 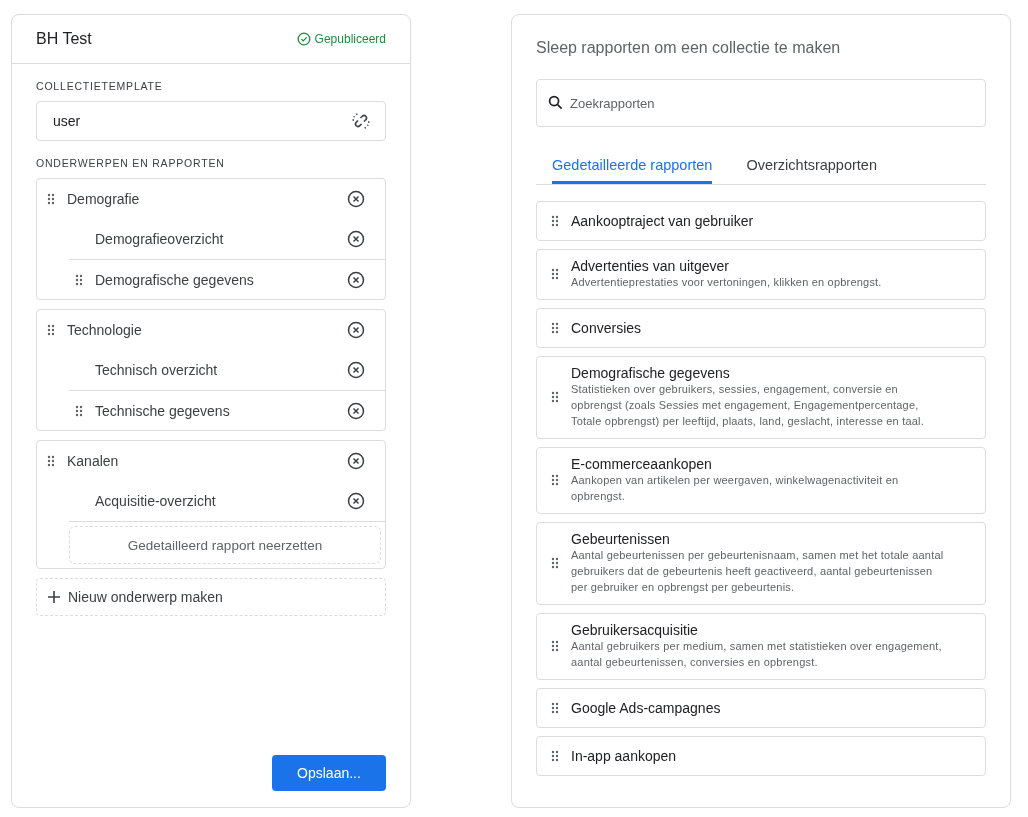 I want to click on report-name: Demografieoverzicht, so click(x=160, y=239).